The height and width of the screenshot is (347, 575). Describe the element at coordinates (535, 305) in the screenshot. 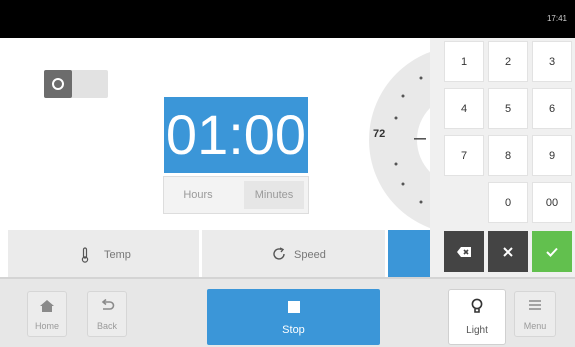

I see `menu-icon` at that location.